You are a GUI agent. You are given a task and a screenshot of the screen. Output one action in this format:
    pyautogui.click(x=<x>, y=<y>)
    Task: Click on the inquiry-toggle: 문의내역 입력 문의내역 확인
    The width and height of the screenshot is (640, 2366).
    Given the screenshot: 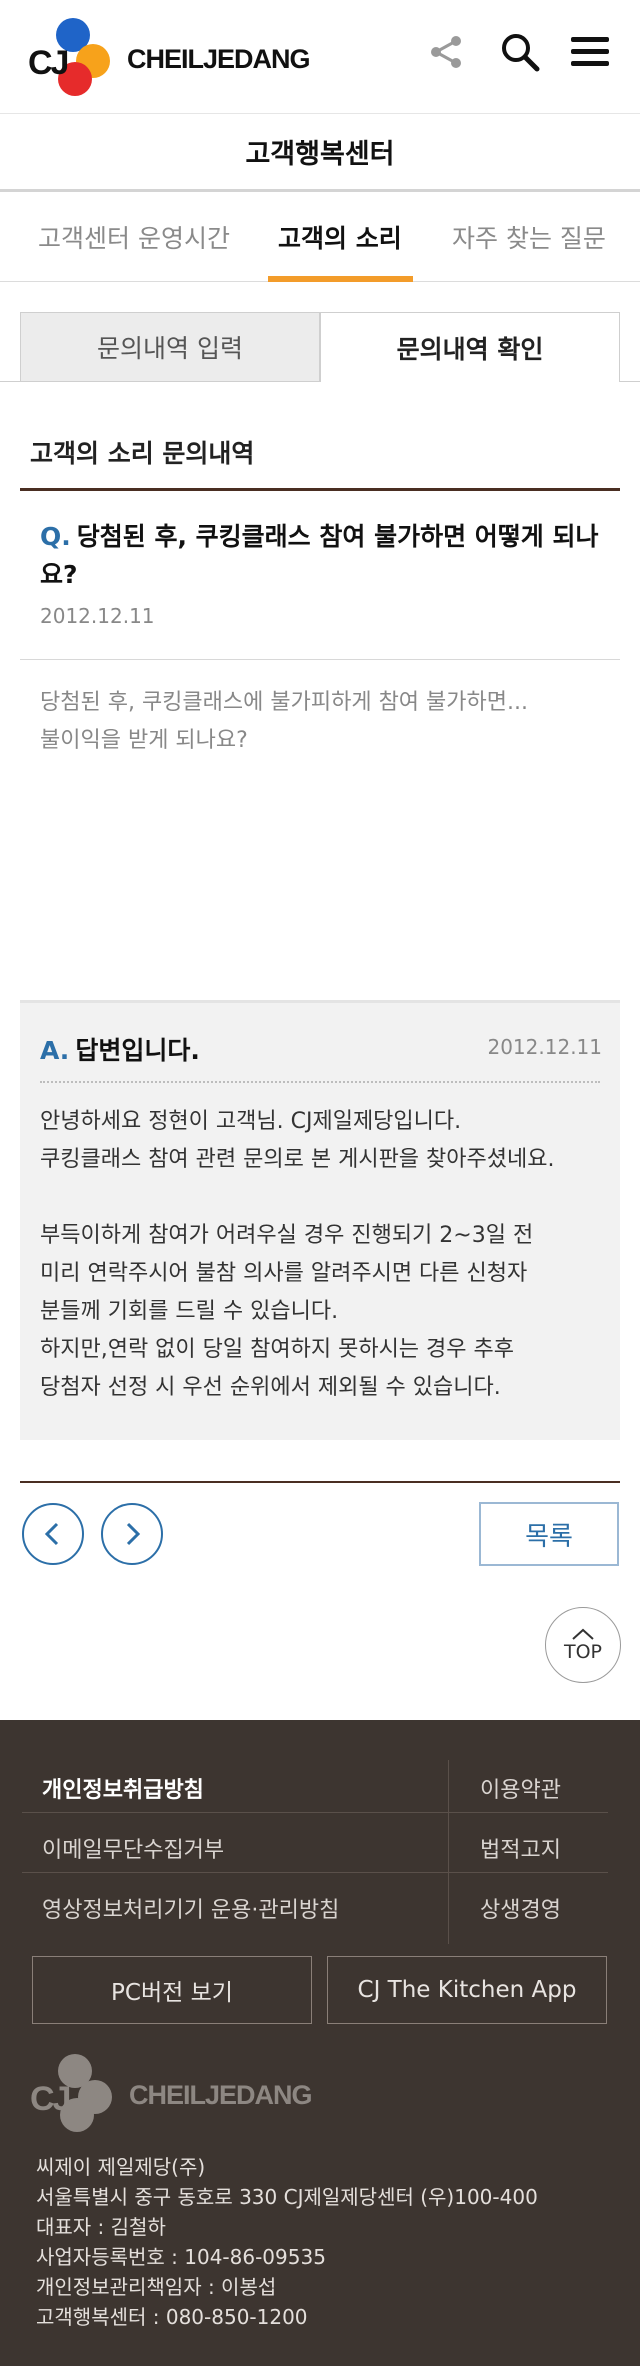 What is the action you would take?
    pyautogui.click(x=320, y=347)
    